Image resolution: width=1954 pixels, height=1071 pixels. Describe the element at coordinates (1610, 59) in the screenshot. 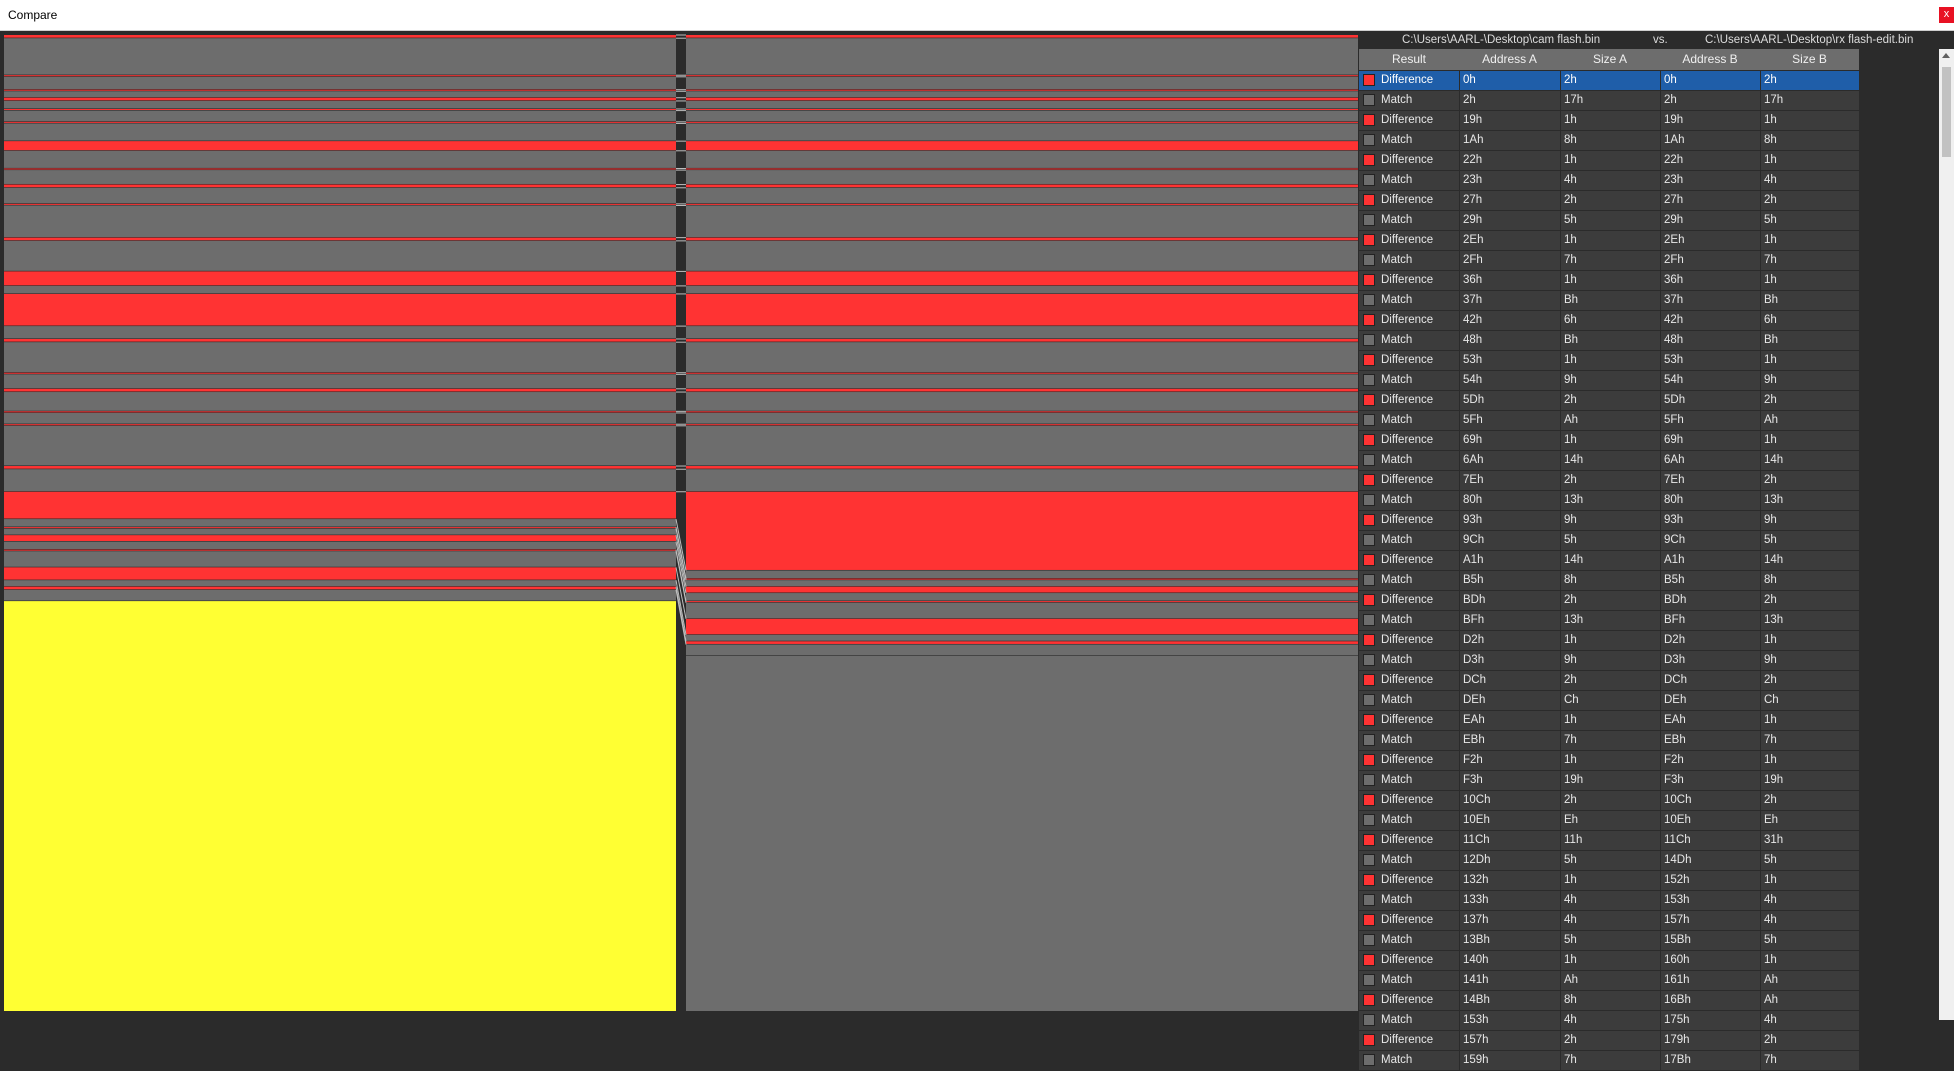

I see `column-header-size-a: Size A` at that location.